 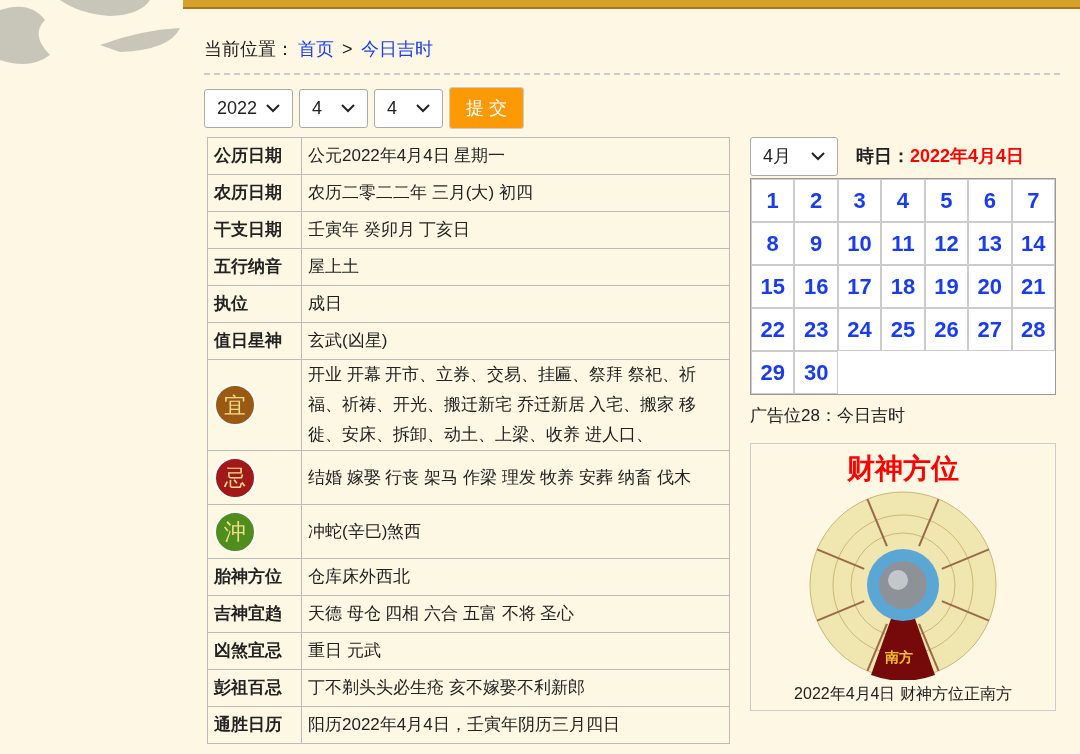 What do you see at coordinates (254, 230) in the screenshot?
I see `field-label: 干支日期` at bounding box center [254, 230].